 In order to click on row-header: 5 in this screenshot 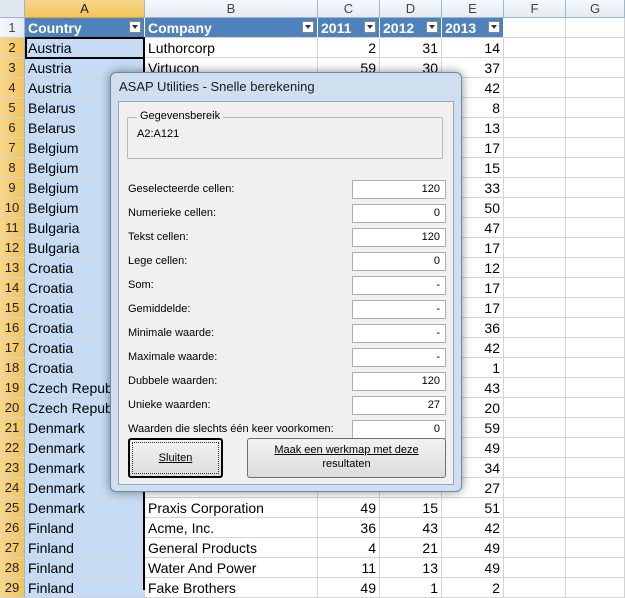, I will do `click(12, 108)`.